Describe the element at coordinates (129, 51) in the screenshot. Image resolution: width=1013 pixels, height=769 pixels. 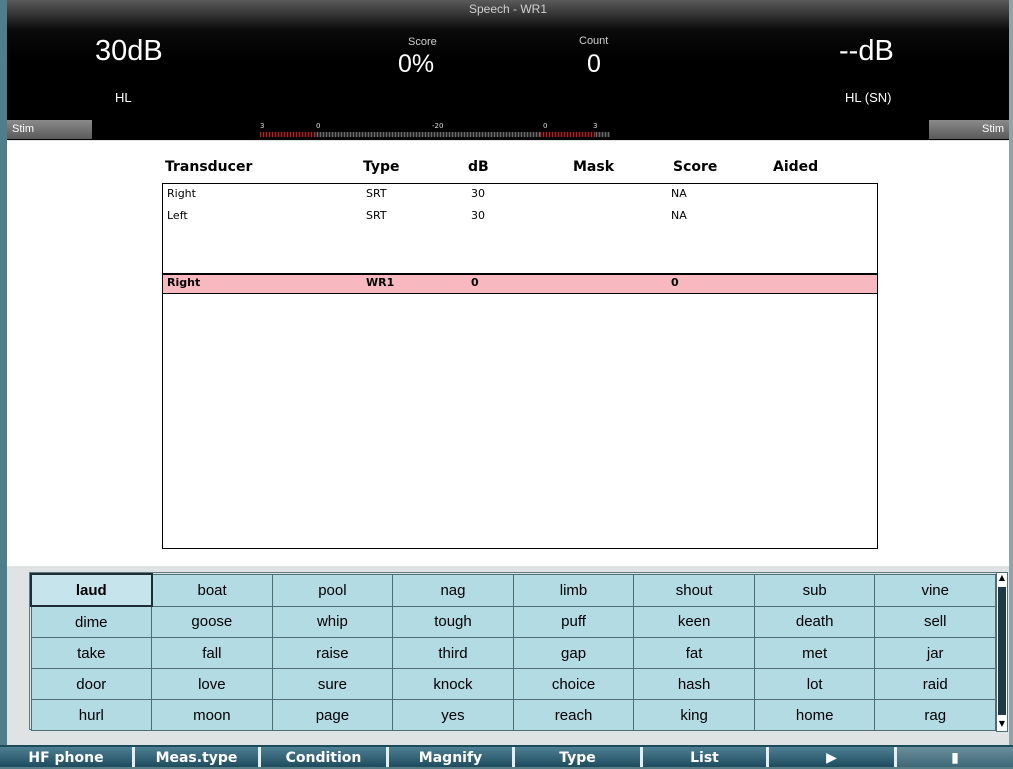
I see `left-channel-level: 30dB` at that location.